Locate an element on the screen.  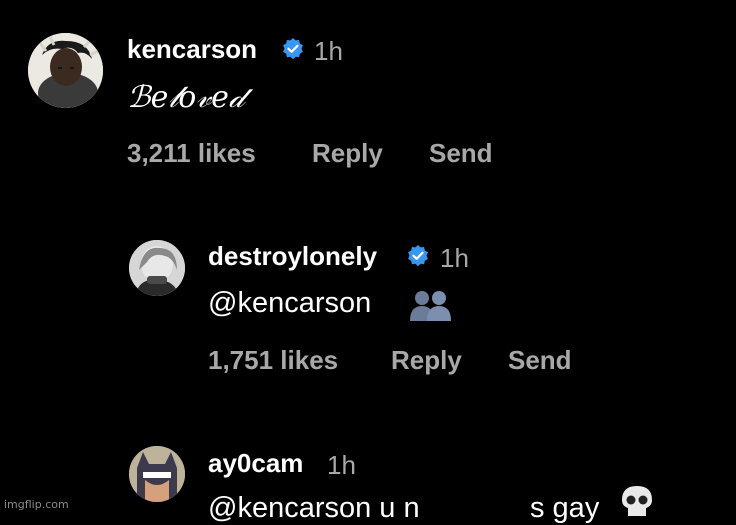
avatar is located at coordinates (157, 474).